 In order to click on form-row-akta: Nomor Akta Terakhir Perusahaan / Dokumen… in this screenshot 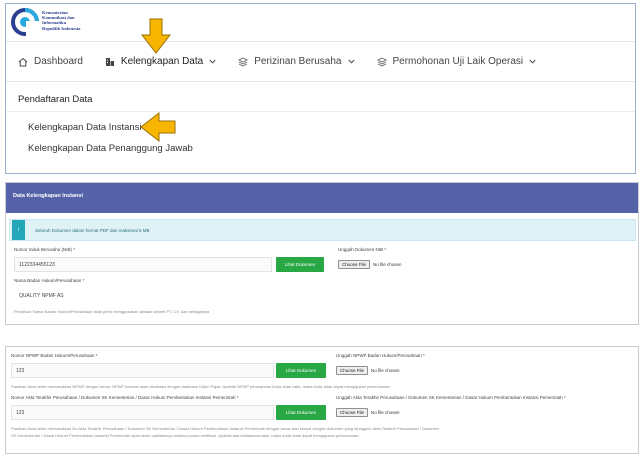, I will do `click(322, 404)`.